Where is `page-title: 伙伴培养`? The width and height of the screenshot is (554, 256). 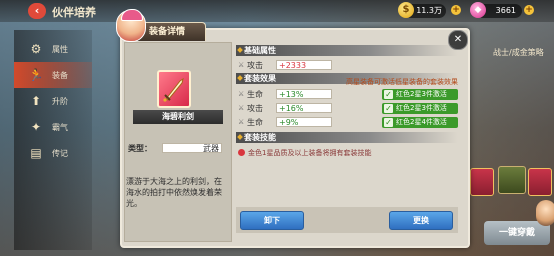 page-title: 伙伴培养 is located at coordinates (74, 12).